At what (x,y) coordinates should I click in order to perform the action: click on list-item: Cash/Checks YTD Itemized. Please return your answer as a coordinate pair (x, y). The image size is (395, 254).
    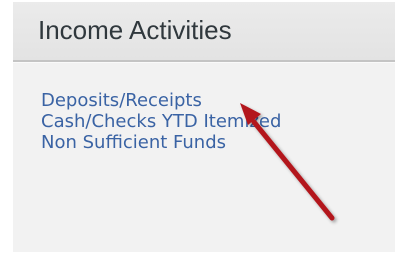
    Looking at the image, I should click on (161, 121).